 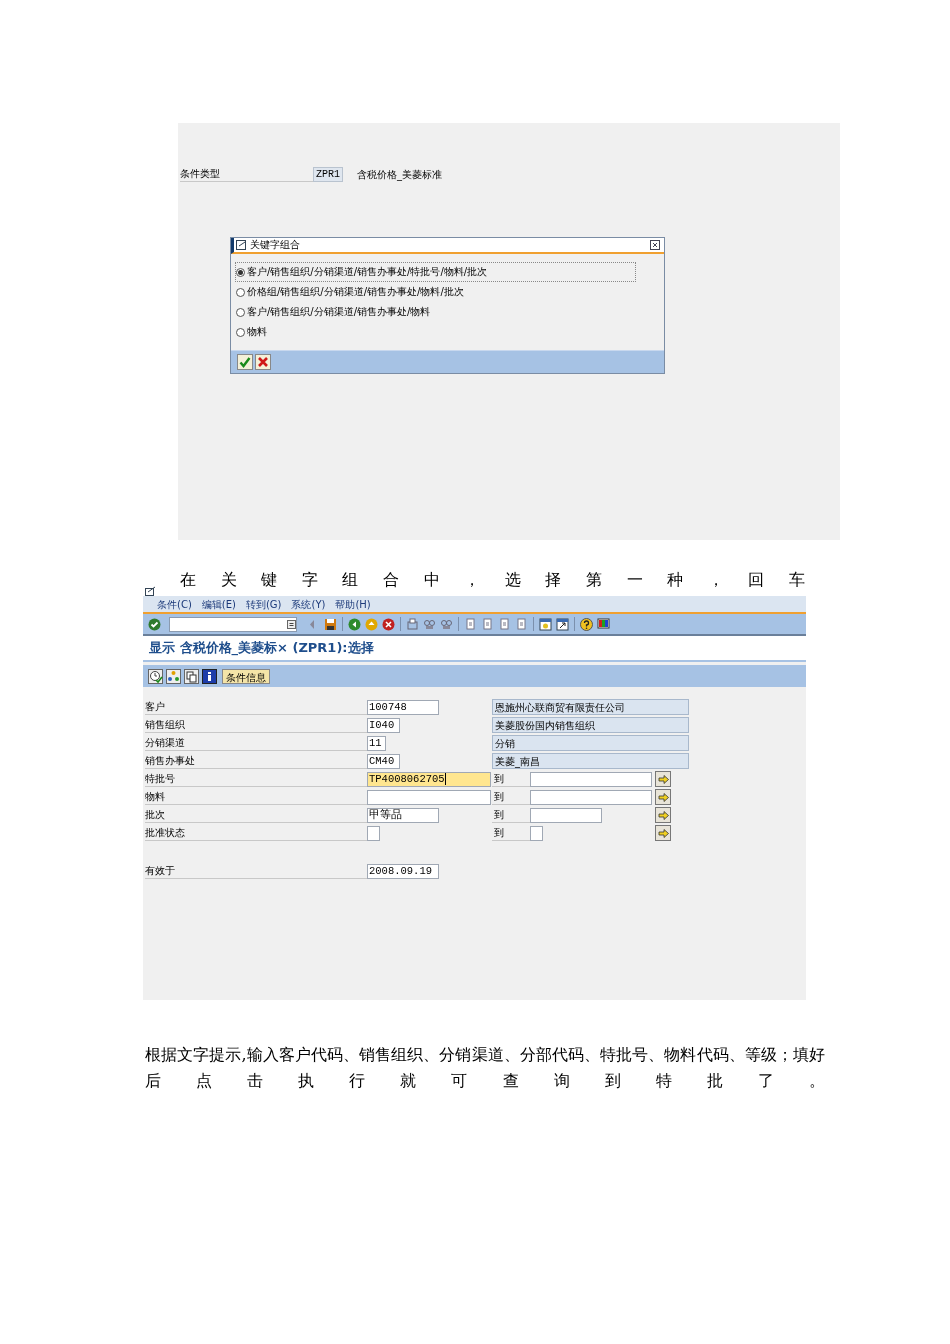 What do you see at coordinates (328, 174) in the screenshot?
I see `input-field: ZPR1` at bounding box center [328, 174].